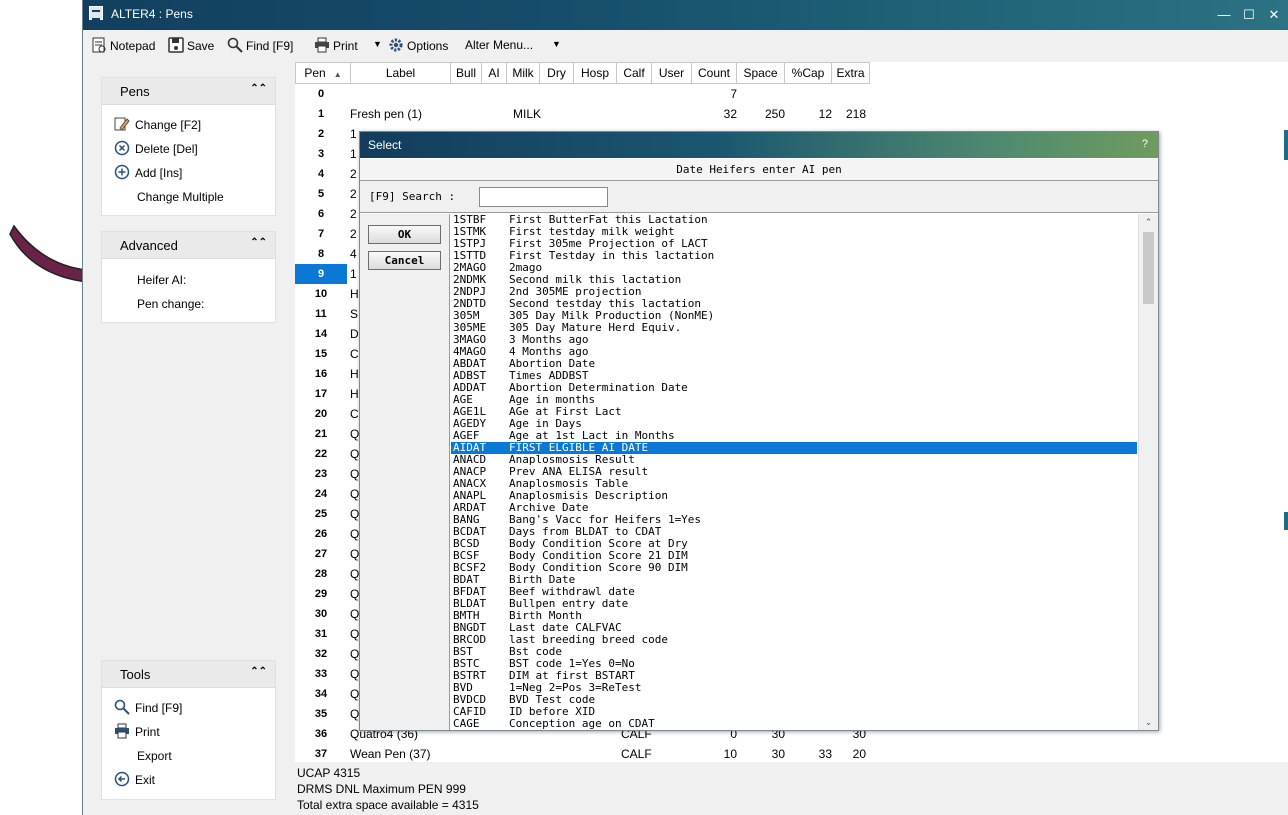 The image size is (1288, 815). I want to click on close-button: ✕, so click(1274, 15).